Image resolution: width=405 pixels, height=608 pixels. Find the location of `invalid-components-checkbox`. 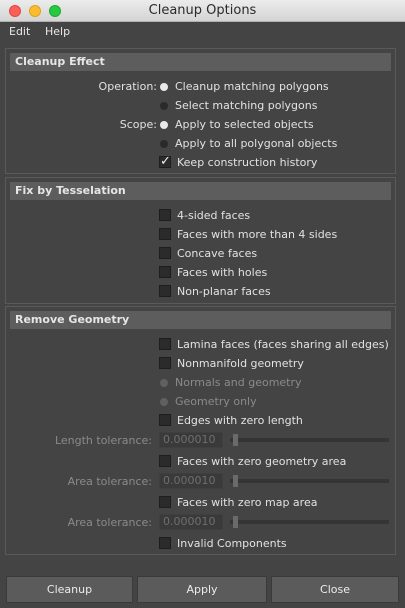

invalid-components-checkbox is located at coordinates (165, 543).